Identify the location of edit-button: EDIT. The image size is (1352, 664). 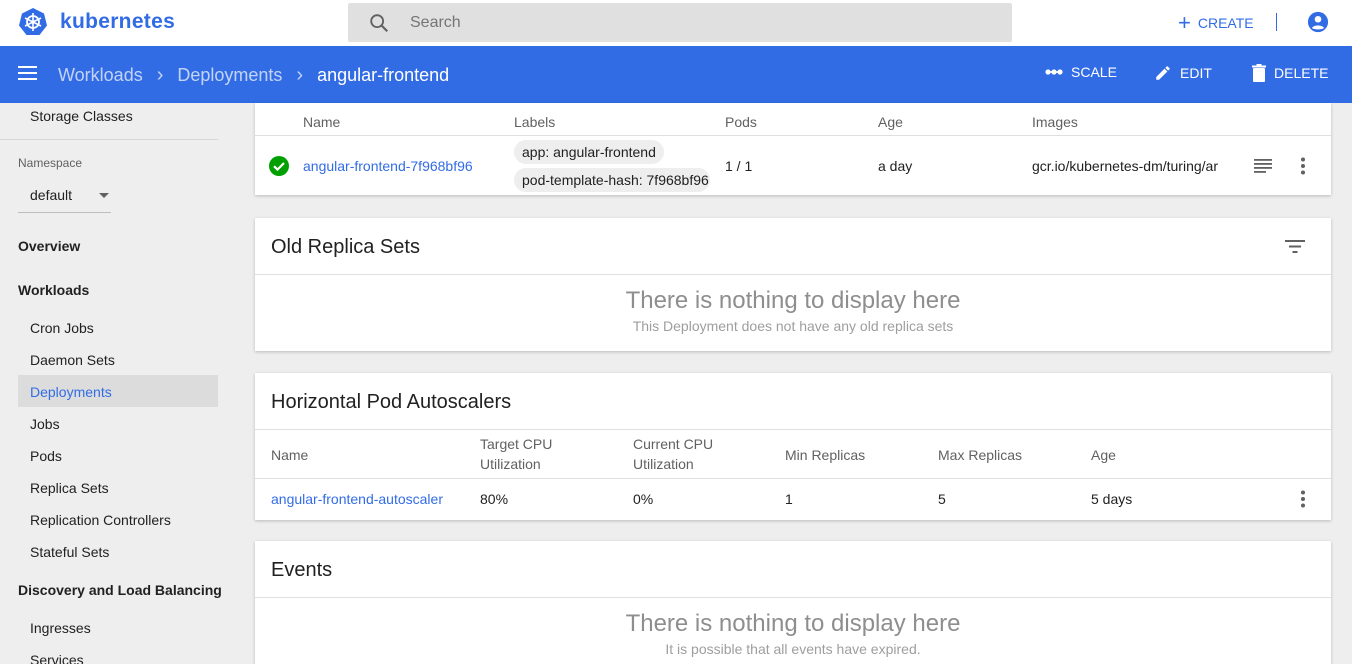
(1183, 73).